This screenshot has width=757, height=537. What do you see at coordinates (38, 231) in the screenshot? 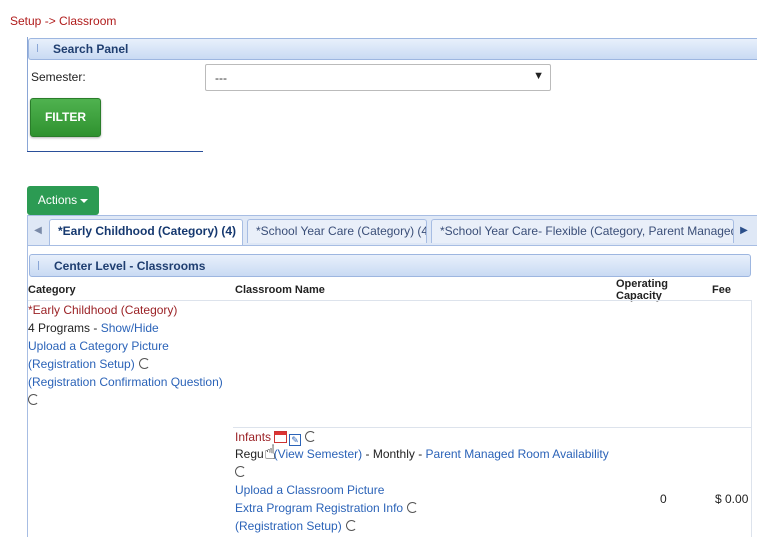
I see `tab-scroll-left-icon: ◀` at bounding box center [38, 231].